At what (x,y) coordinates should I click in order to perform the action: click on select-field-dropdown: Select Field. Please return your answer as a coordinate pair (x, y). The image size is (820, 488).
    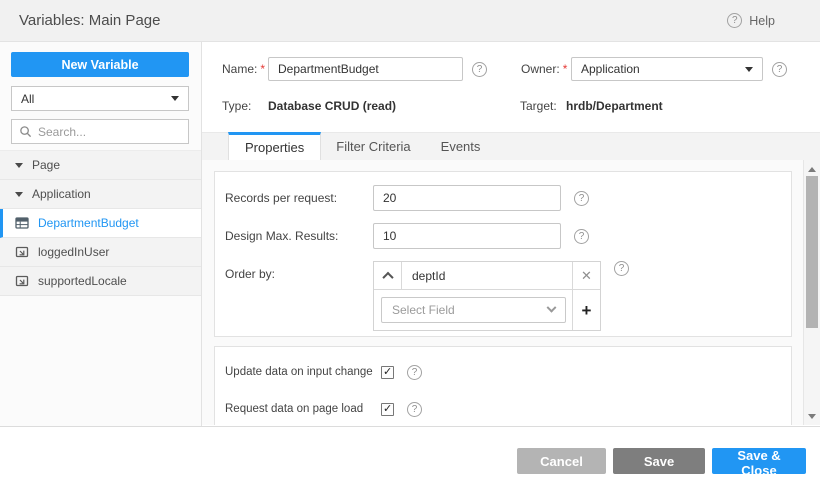
    Looking at the image, I should click on (473, 310).